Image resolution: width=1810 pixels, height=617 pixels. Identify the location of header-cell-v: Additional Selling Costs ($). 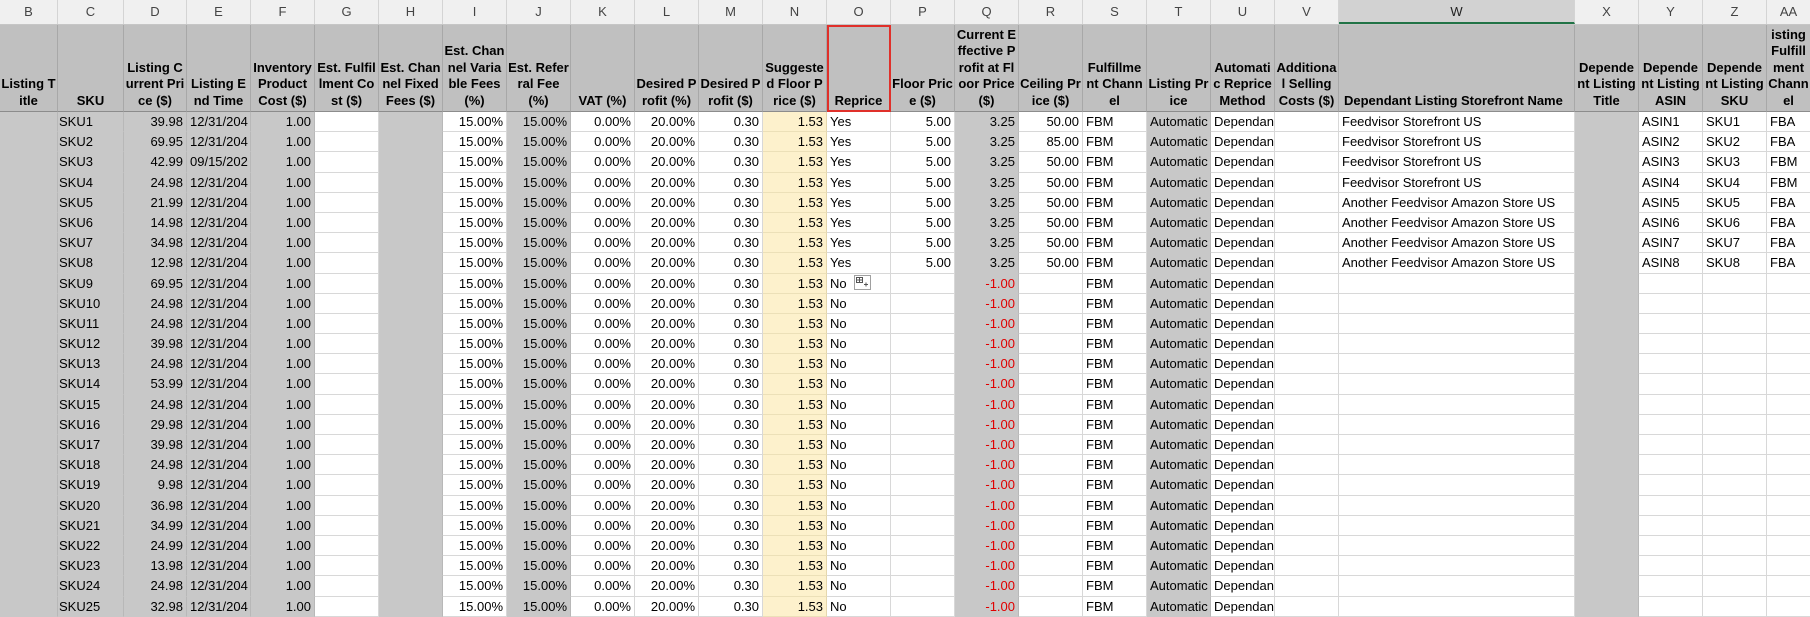
(1307, 68).